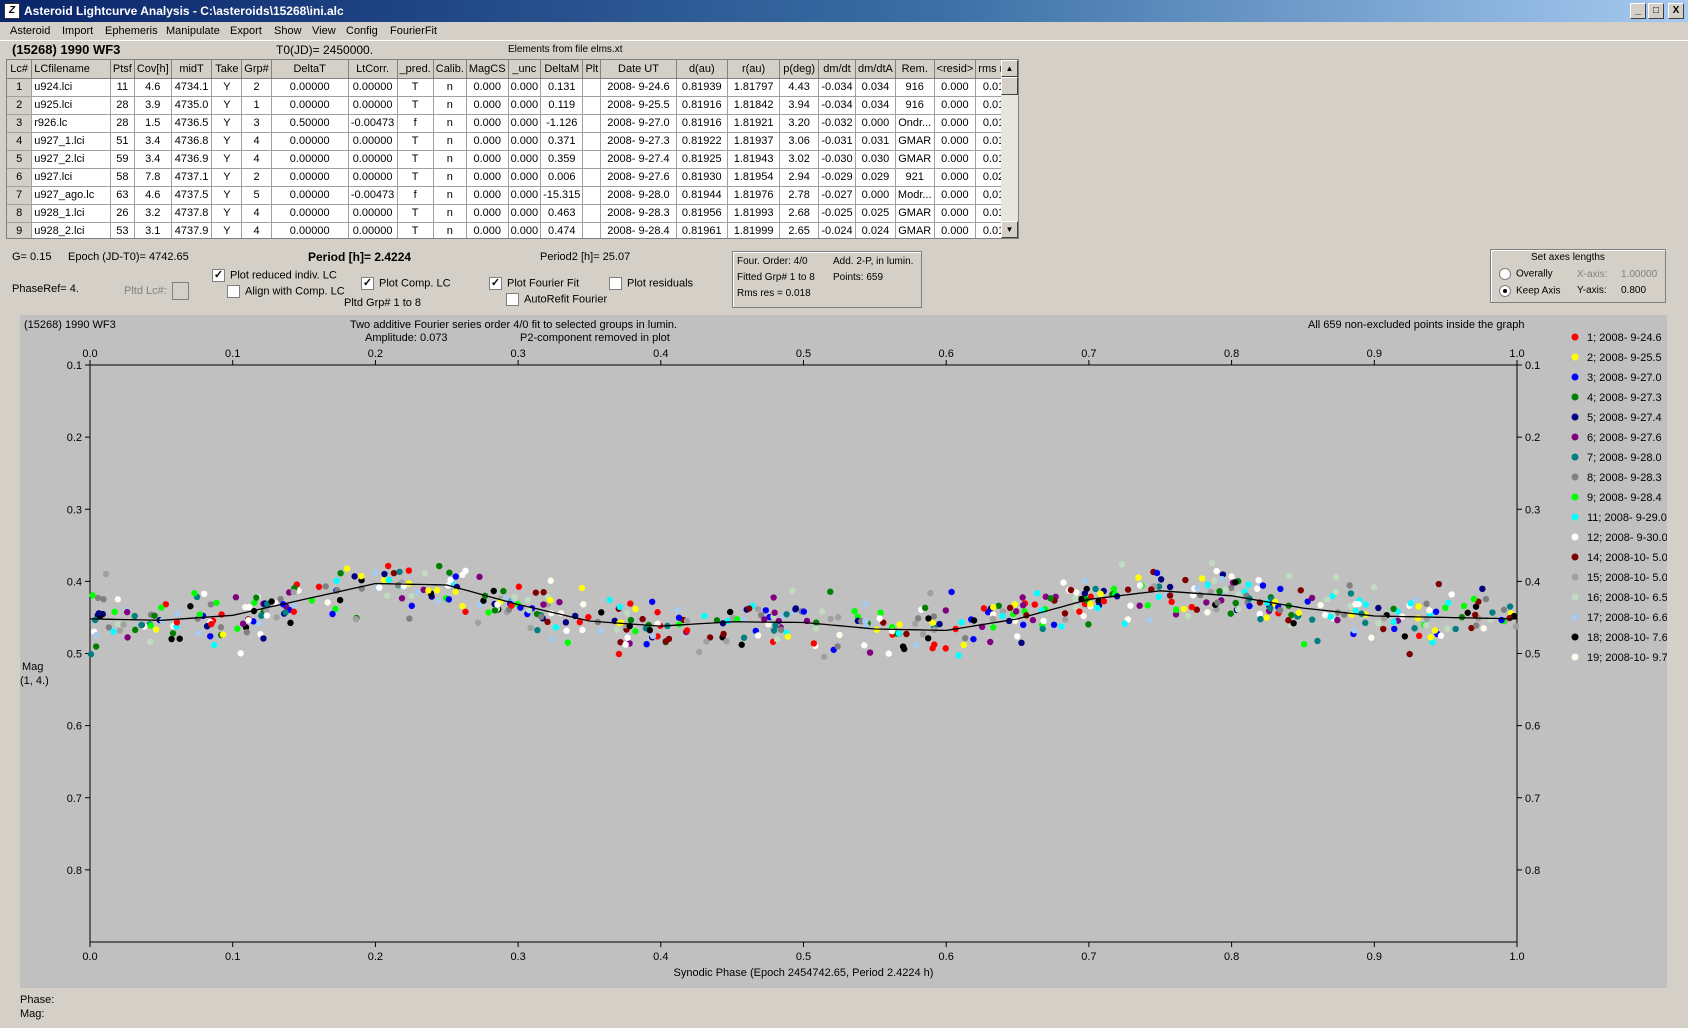 The width and height of the screenshot is (1688, 1028). What do you see at coordinates (71, 87) in the screenshot?
I see `table-cell: u924.lci` at bounding box center [71, 87].